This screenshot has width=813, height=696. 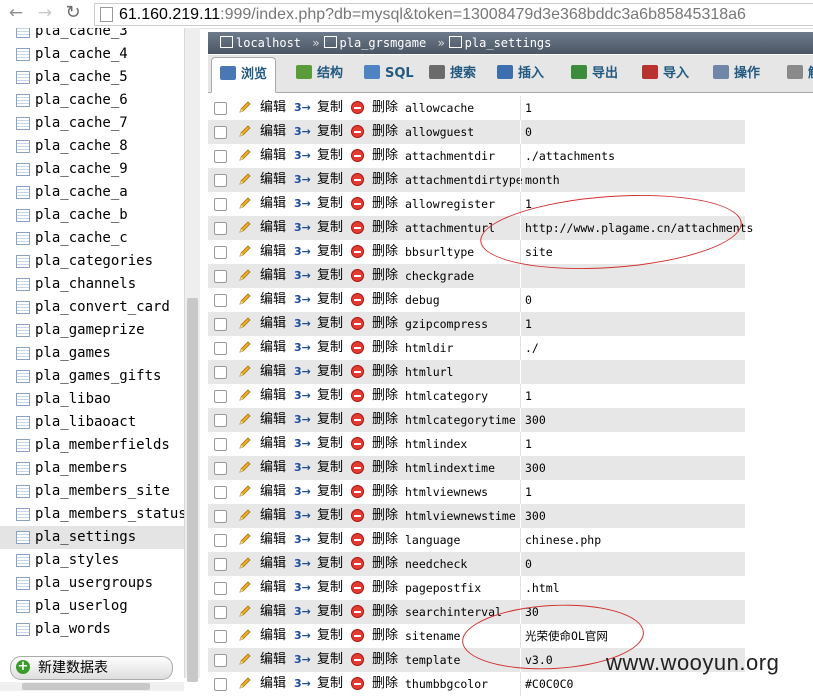 What do you see at coordinates (452, 74) in the screenshot?
I see `tab-search: 搜索` at bounding box center [452, 74].